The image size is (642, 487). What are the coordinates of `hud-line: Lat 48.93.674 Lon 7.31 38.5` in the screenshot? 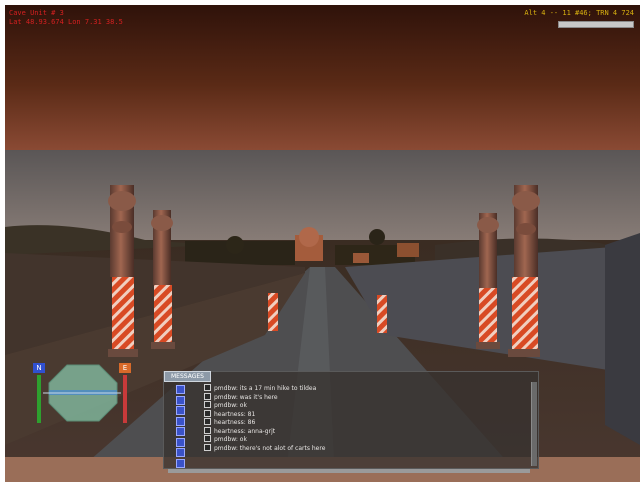 It's located at (66, 22).